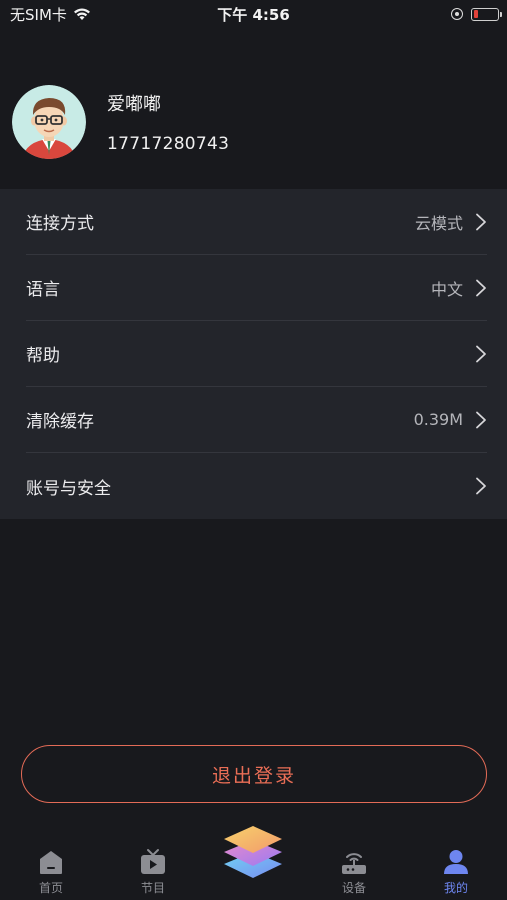 The height and width of the screenshot is (900, 507). What do you see at coordinates (254, 774) in the screenshot?
I see `logout-button: 退出登录` at bounding box center [254, 774].